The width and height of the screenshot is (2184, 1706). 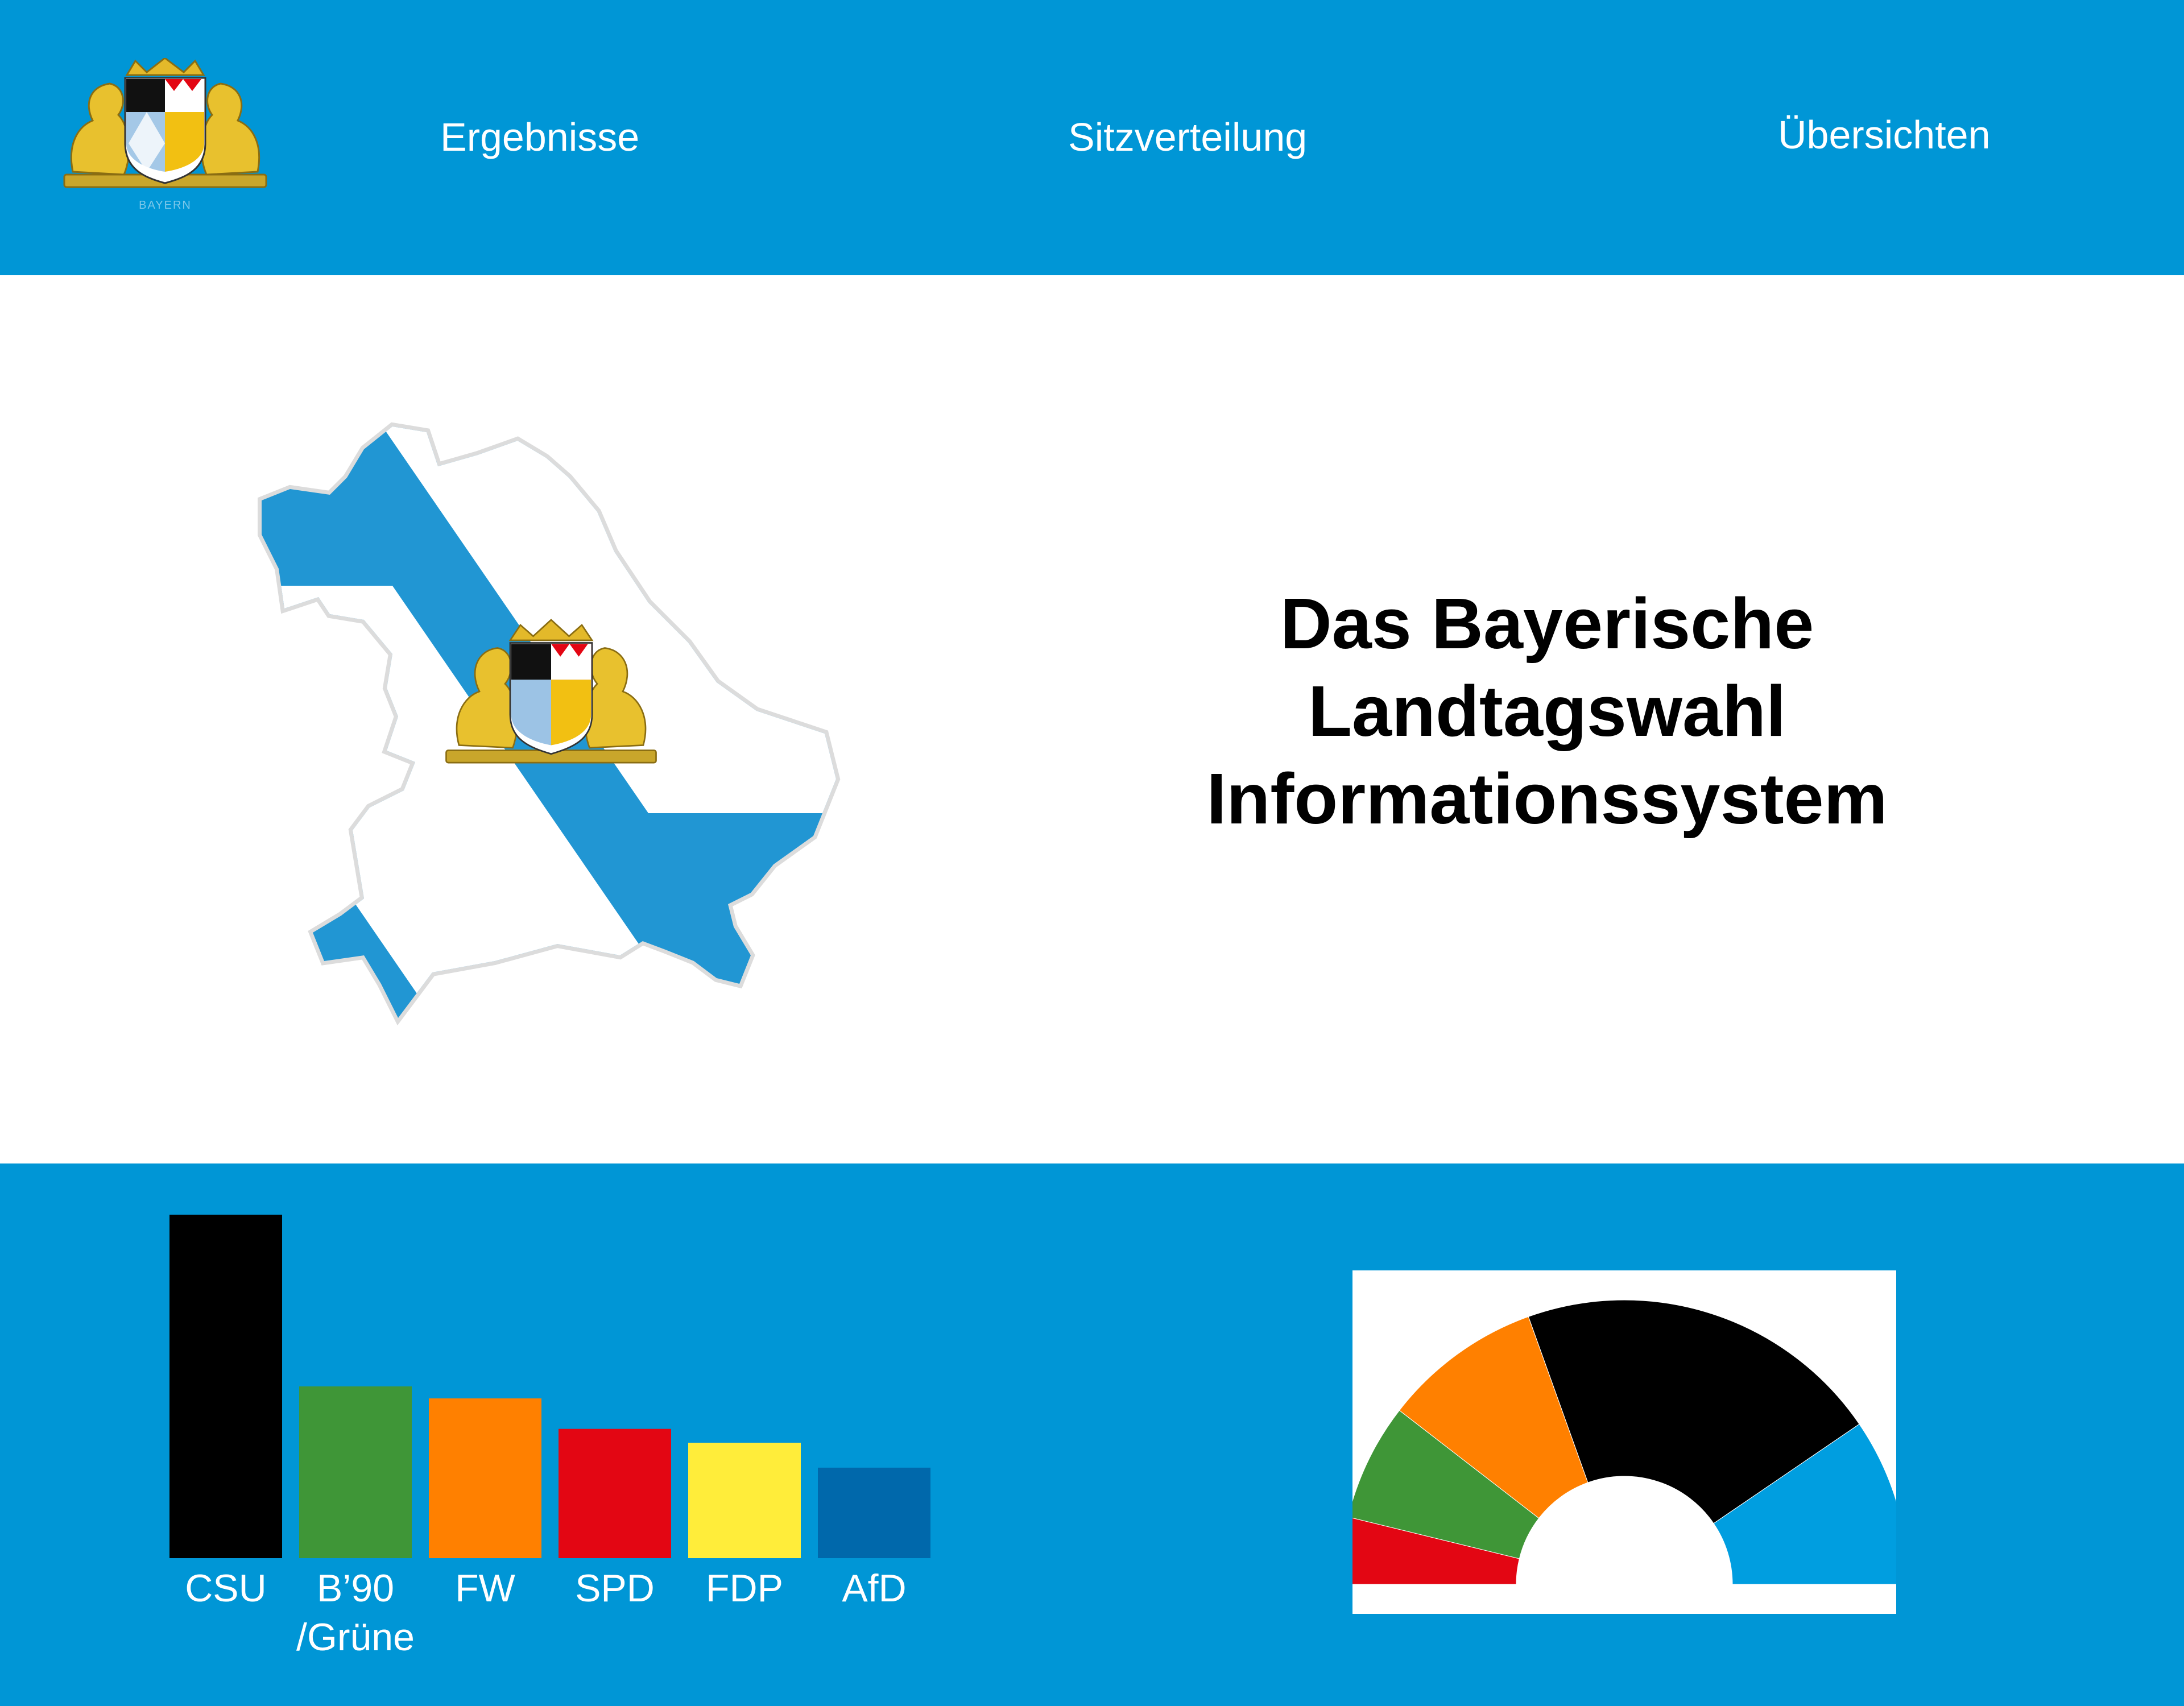 I want to click on bavarian-coat-of-arms-logo, so click(x=165, y=135).